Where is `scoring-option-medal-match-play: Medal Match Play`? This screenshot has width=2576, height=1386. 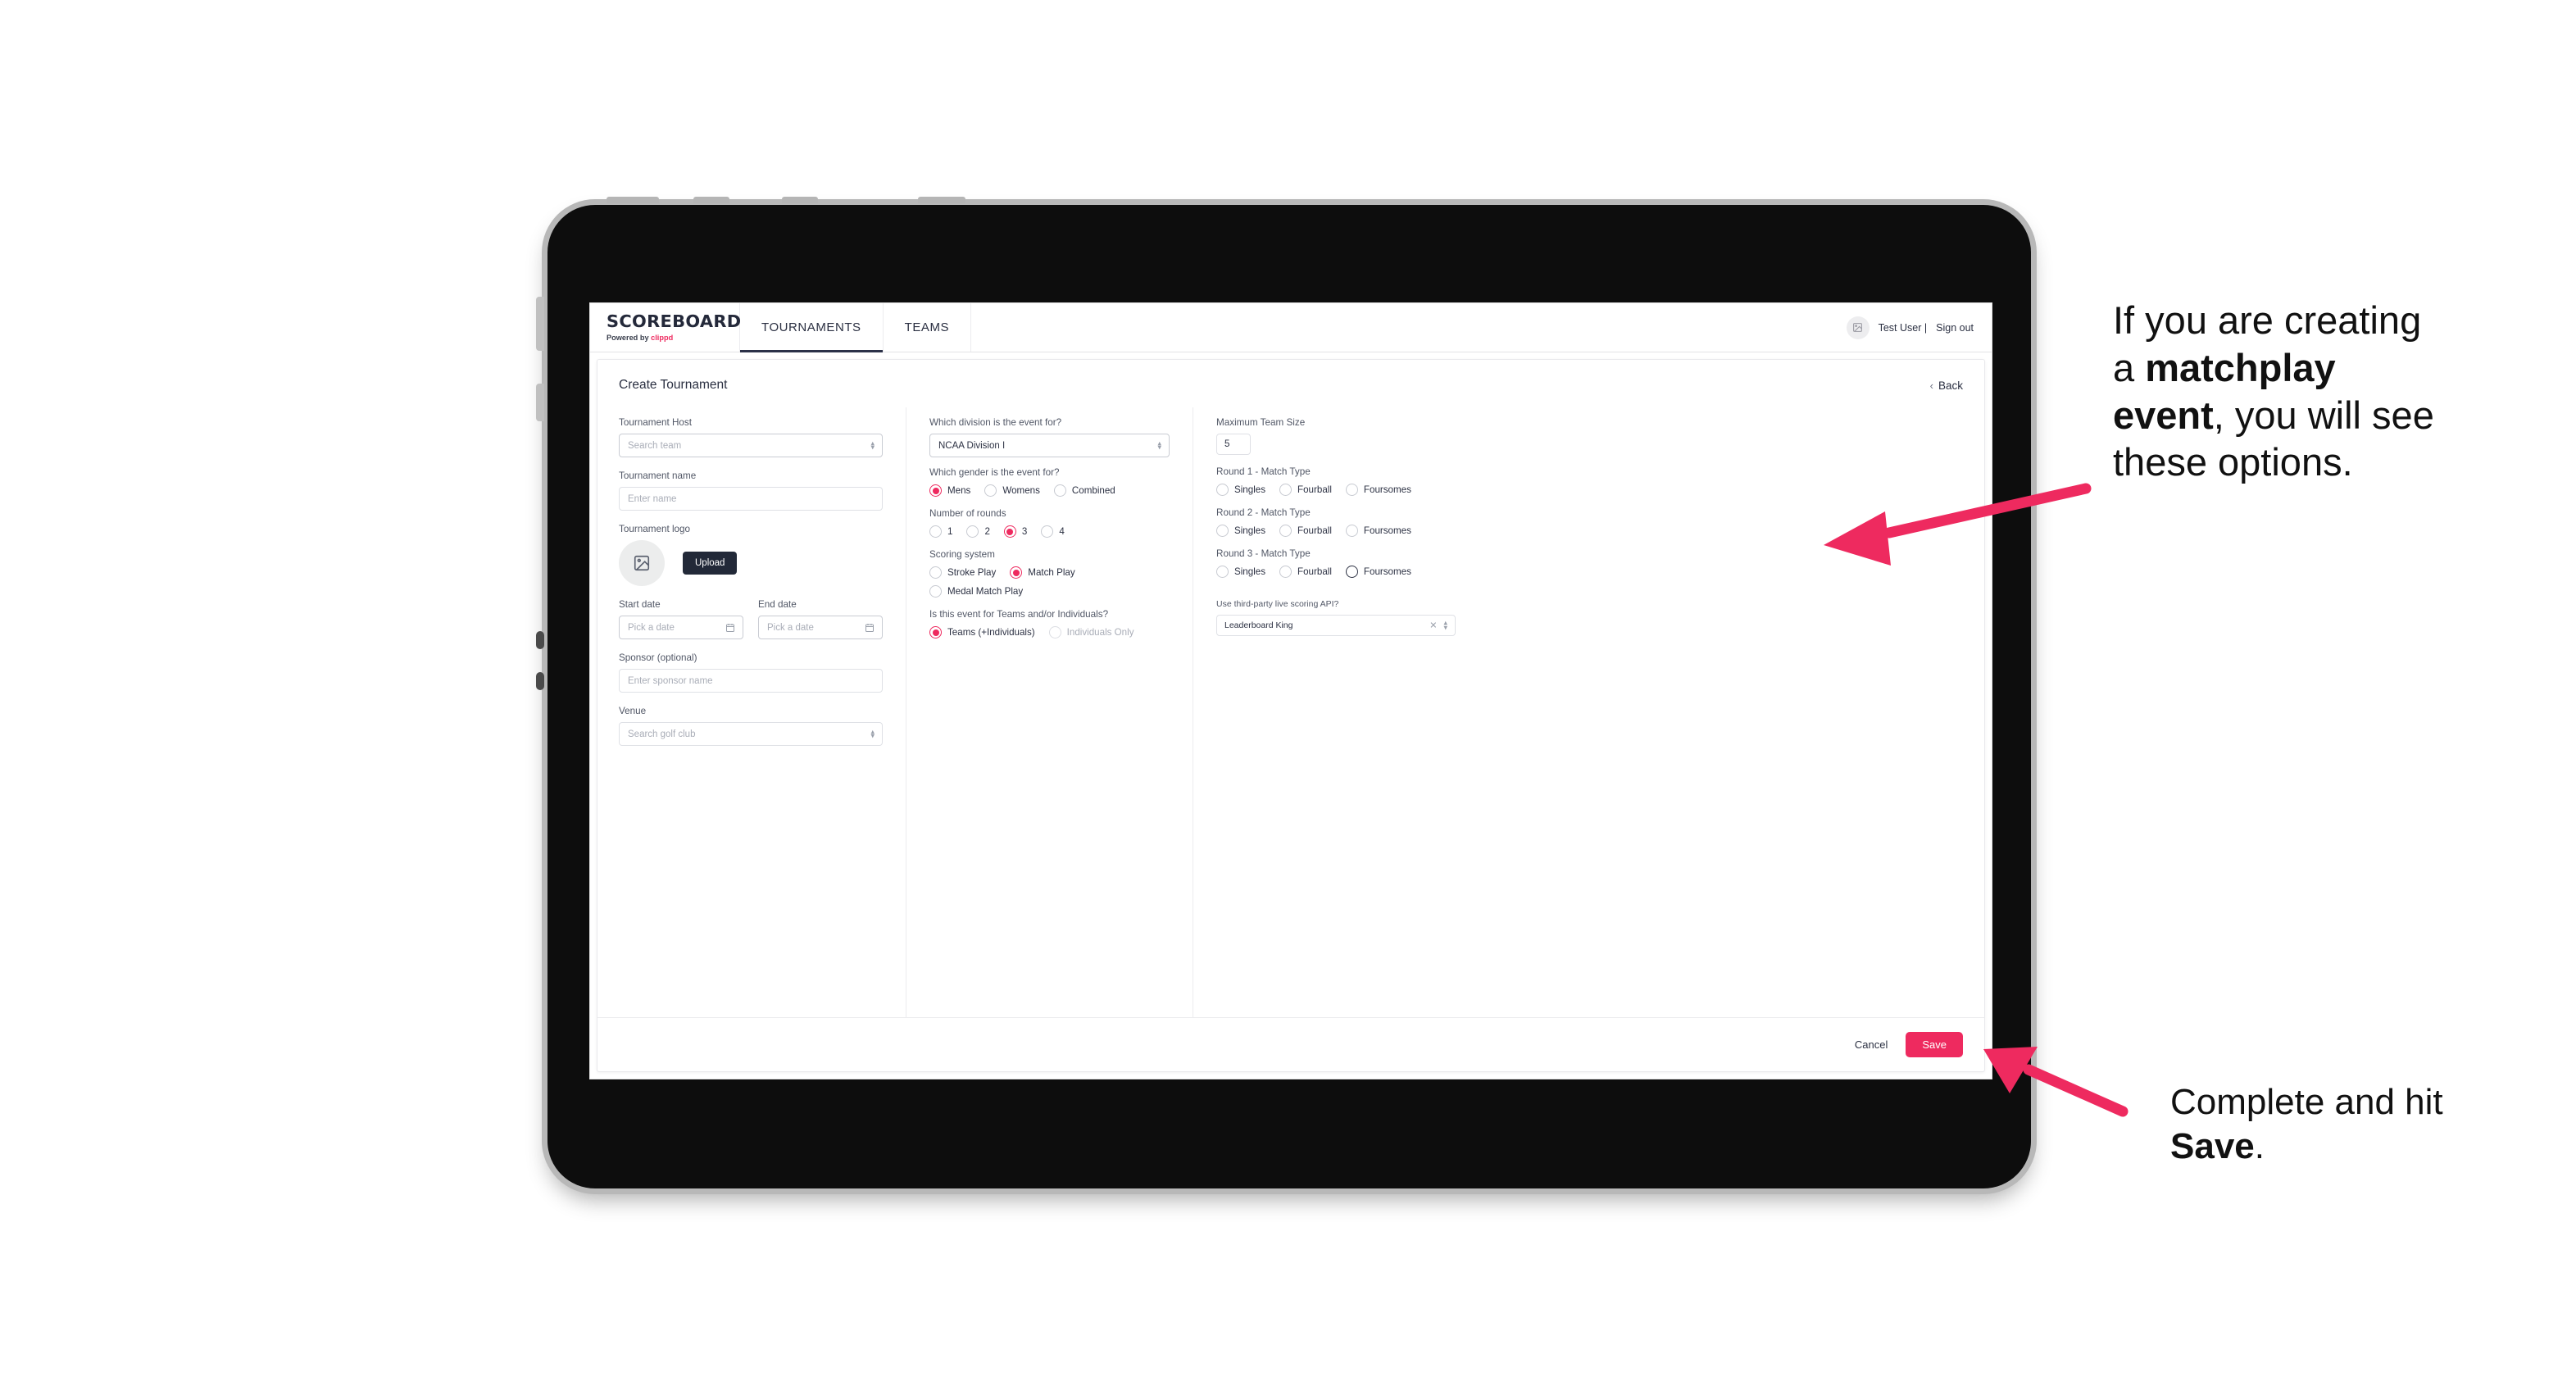
scoring-option-medal-match-play: Medal Match Play is located at coordinates (976, 591).